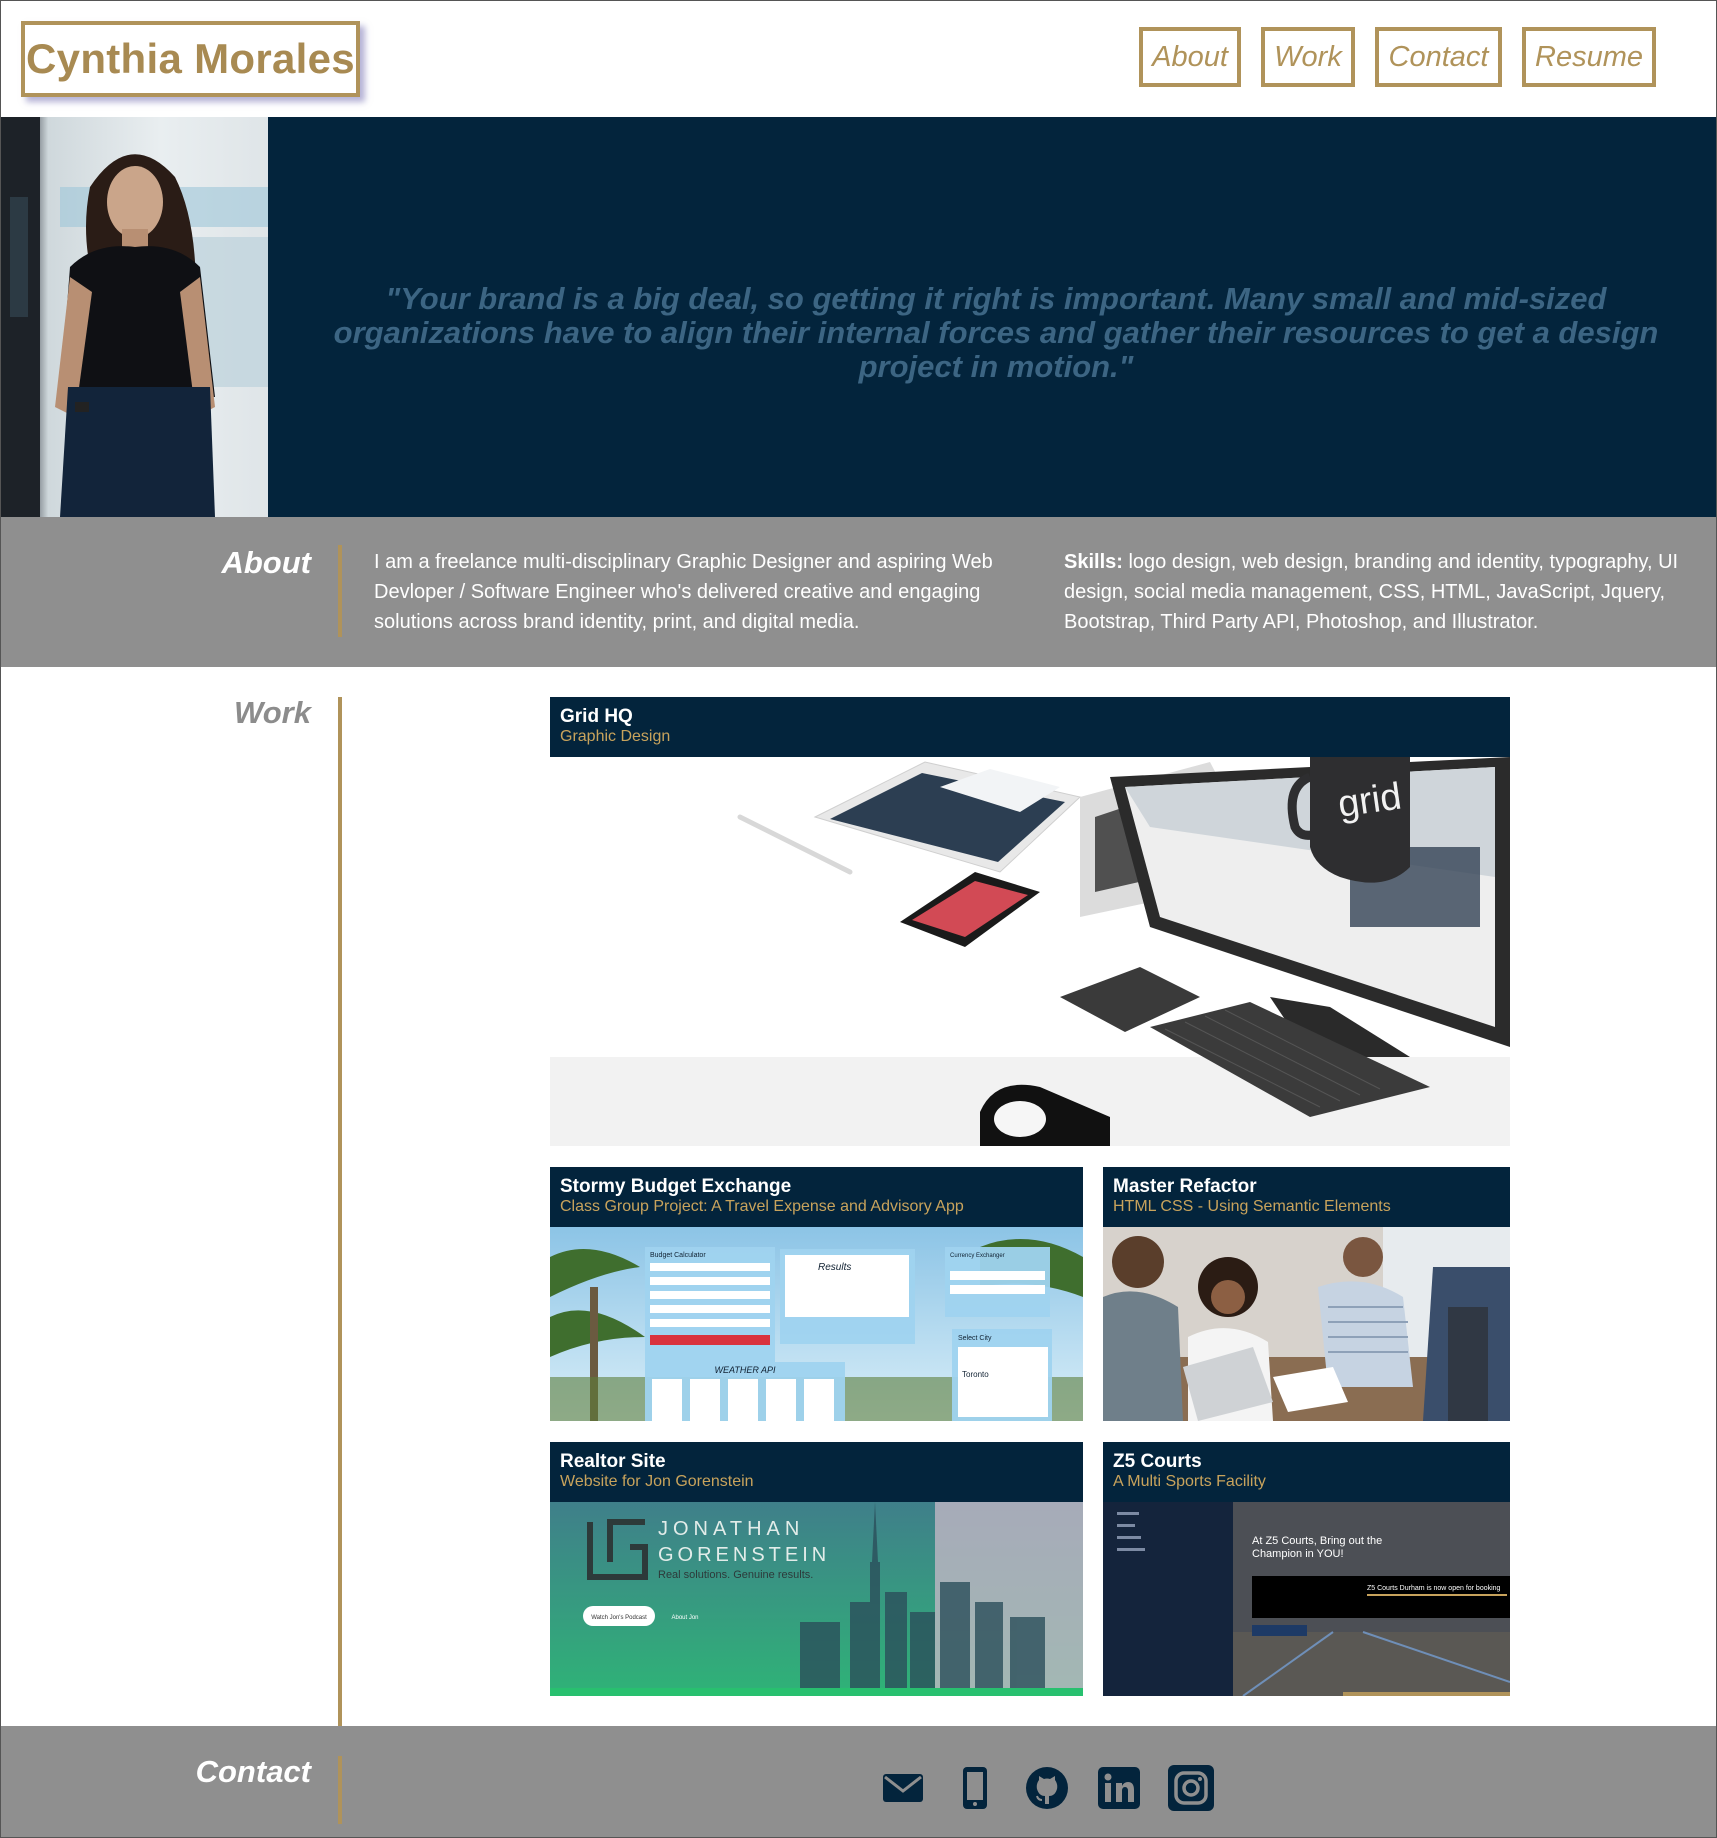 The height and width of the screenshot is (1838, 1717). Describe the element at coordinates (272, 712) in the screenshot. I see `work-heading: Work` at that location.